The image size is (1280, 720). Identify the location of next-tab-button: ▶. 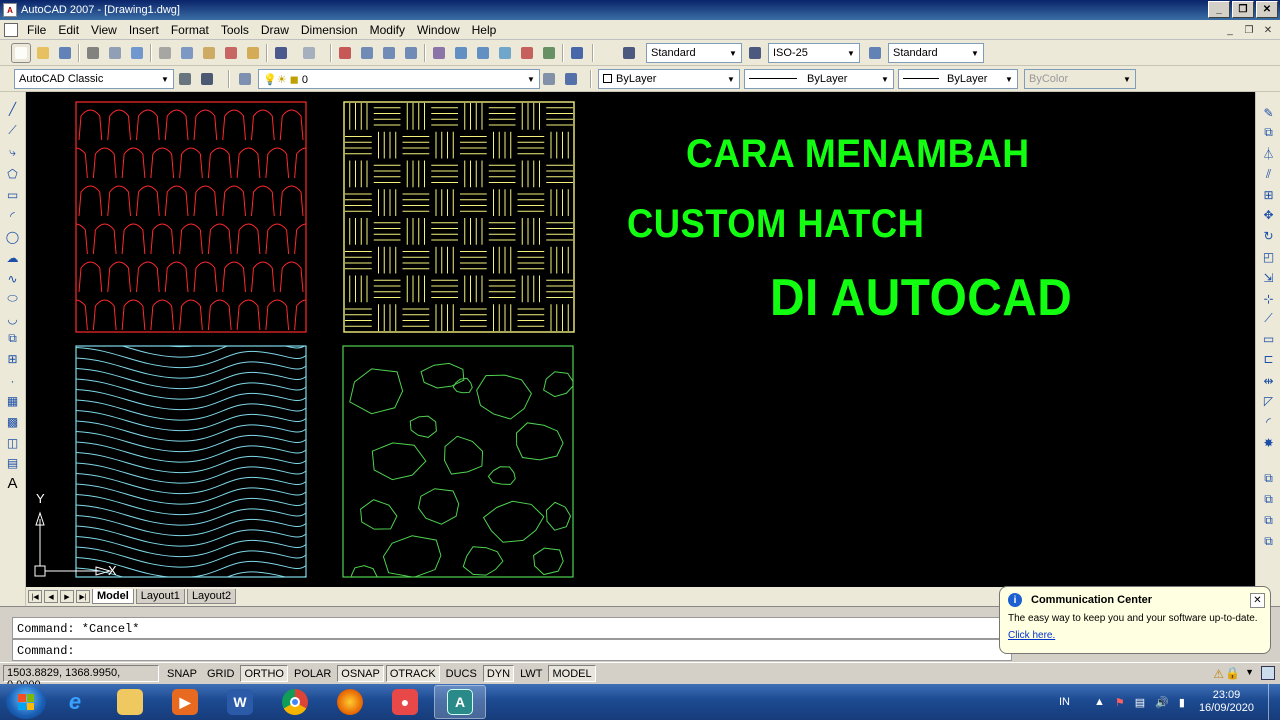
(67, 596).